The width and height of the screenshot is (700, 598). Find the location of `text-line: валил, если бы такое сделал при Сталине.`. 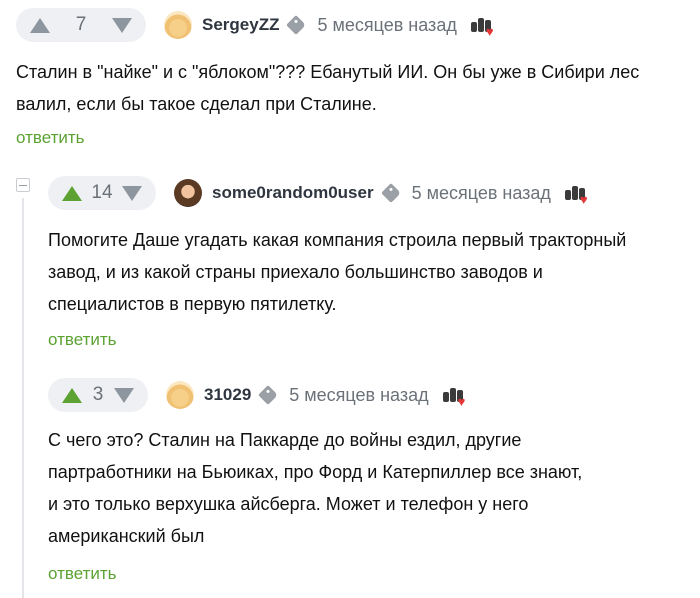

text-line: валил, если бы такое сделал при Сталине. is located at coordinates (196, 104).